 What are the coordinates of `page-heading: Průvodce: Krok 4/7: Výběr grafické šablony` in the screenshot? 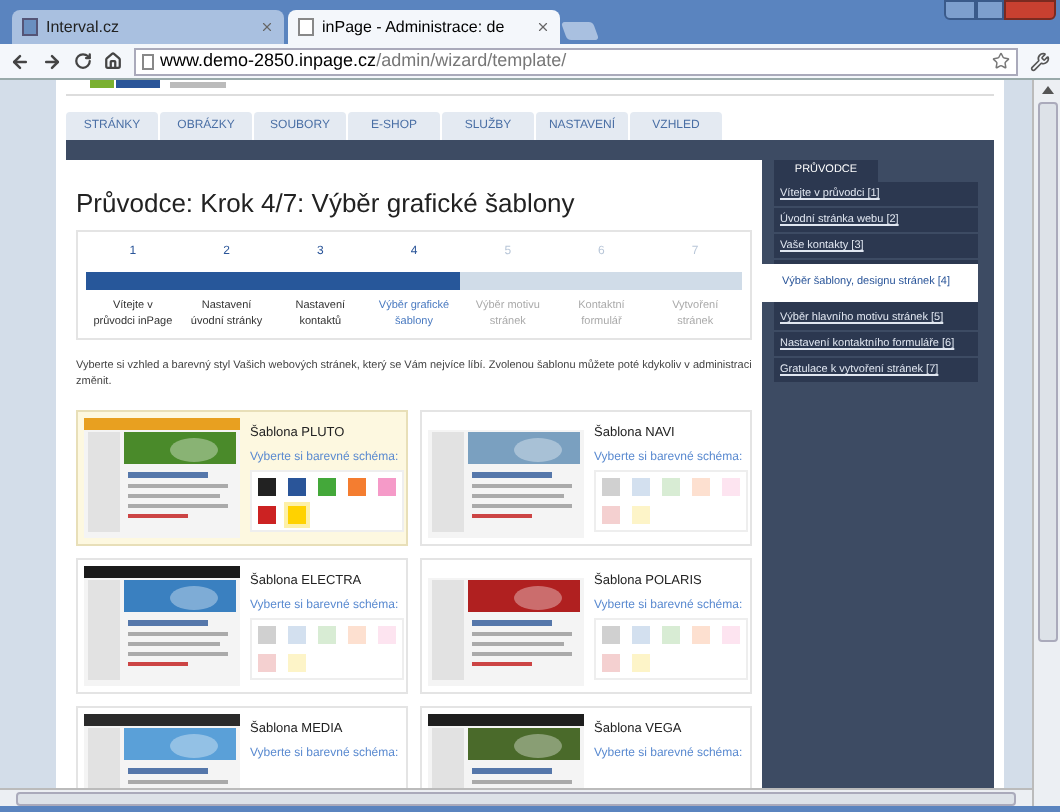 It's located at (326, 203).